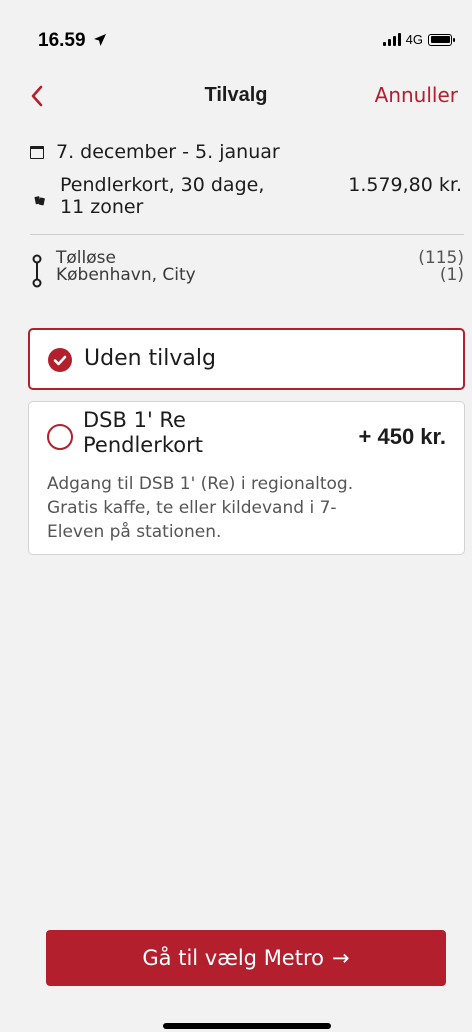 The image size is (472, 1032). Describe the element at coordinates (414, 39) in the screenshot. I see `network-label: 4G` at that location.